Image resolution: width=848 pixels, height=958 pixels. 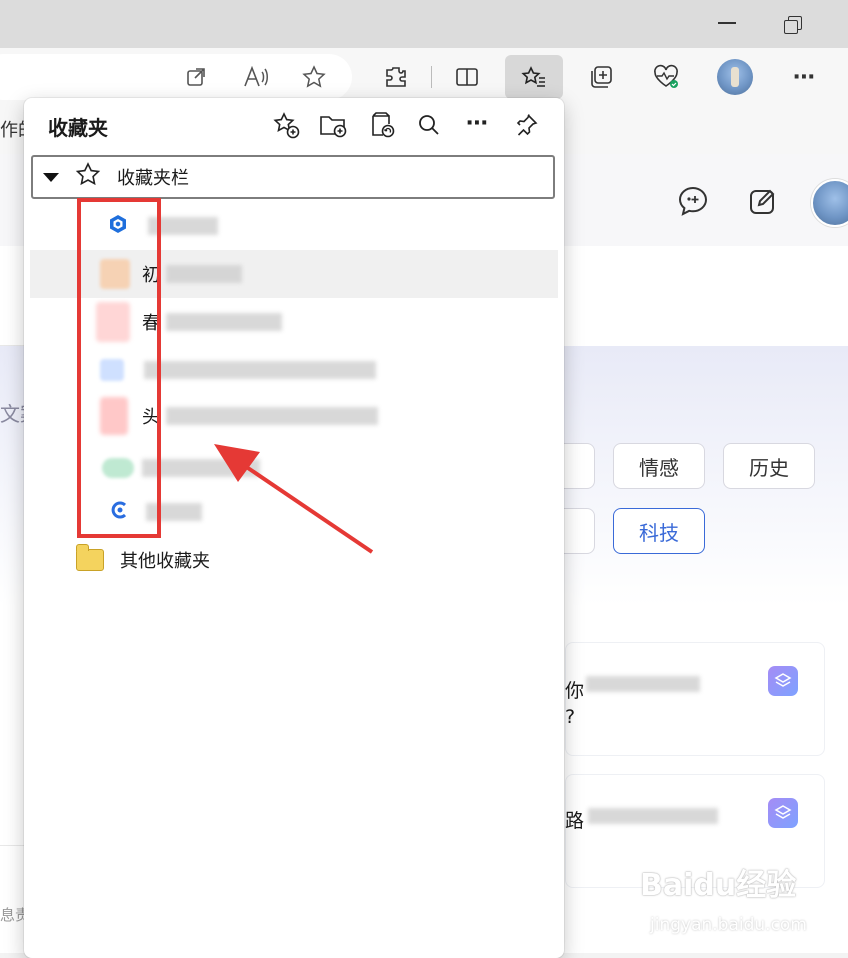 I want to click on watermark-brand: Baidu经验, so click(x=718, y=885).